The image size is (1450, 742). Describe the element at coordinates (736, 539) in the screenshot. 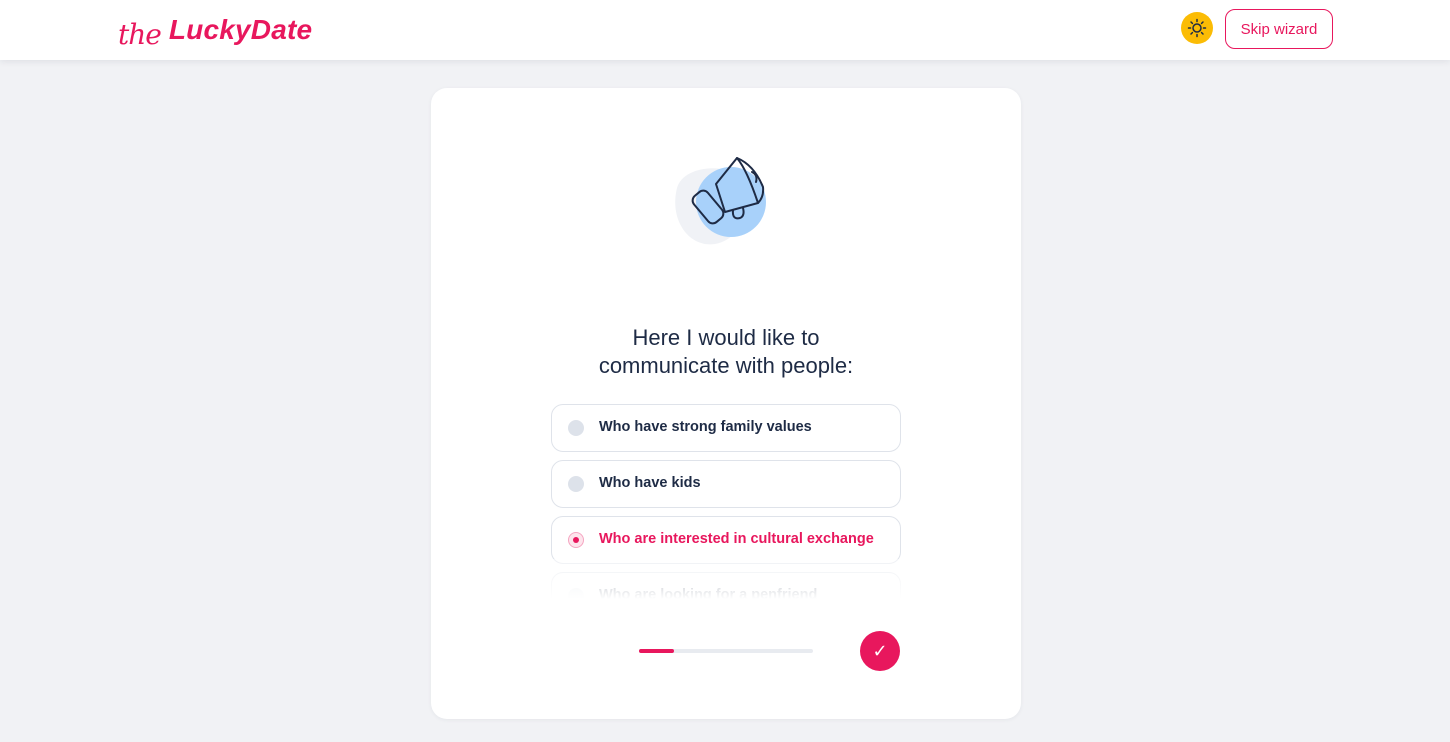

I see `option-label: Who are interested in cultural exchange` at that location.